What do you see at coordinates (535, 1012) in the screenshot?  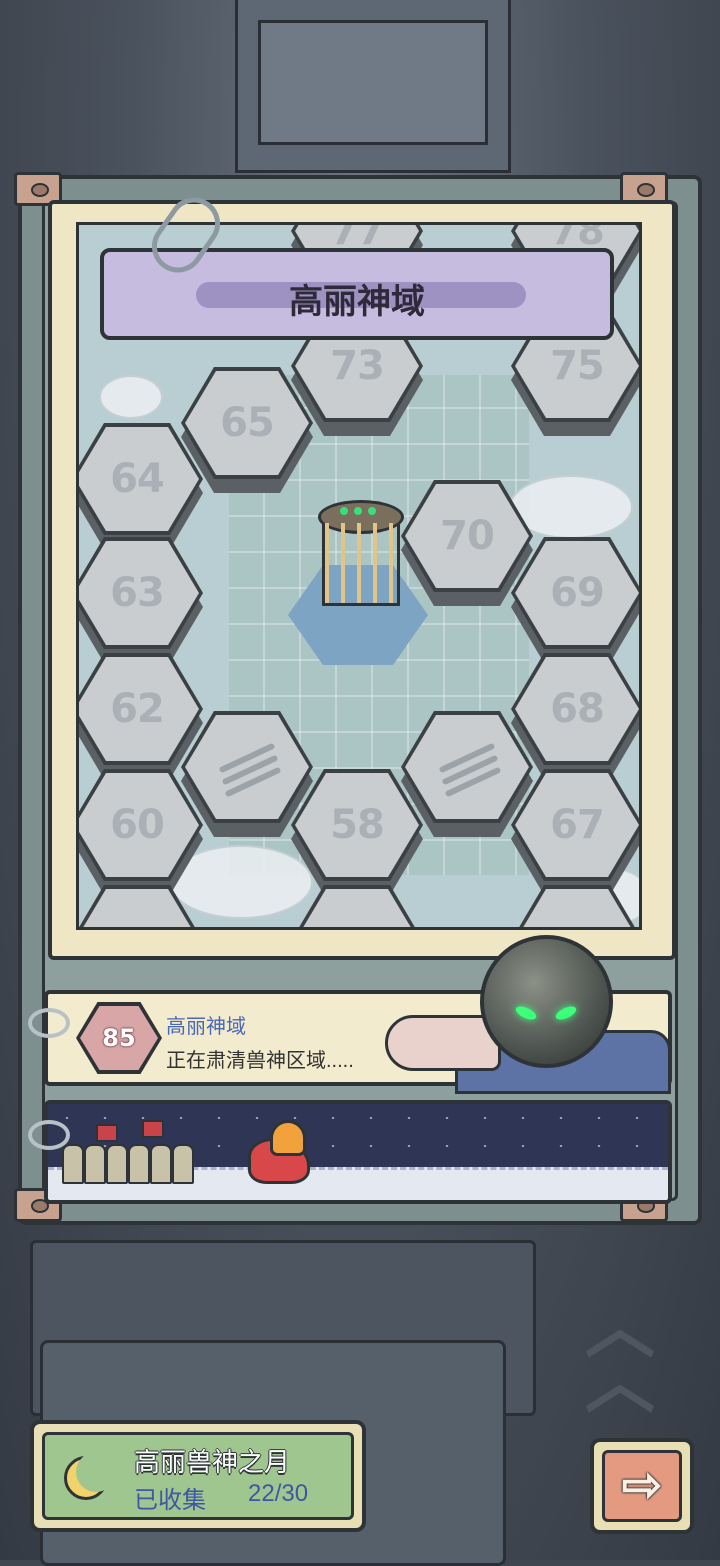 I see `alien-boss-portrait` at bounding box center [535, 1012].